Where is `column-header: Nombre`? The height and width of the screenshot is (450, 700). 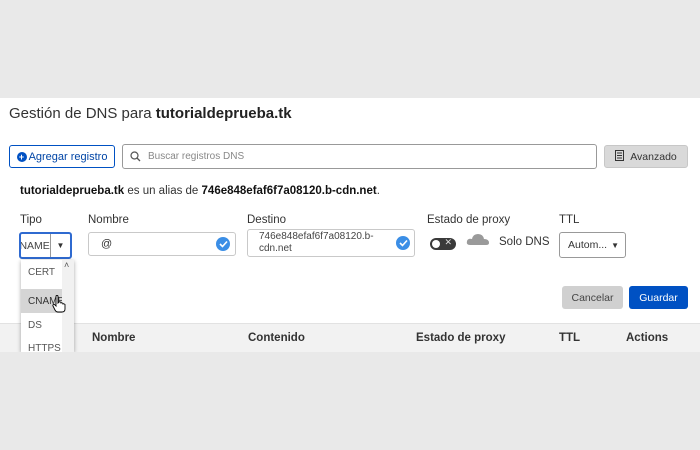 column-header: Nombre is located at coordinates (113, 338).